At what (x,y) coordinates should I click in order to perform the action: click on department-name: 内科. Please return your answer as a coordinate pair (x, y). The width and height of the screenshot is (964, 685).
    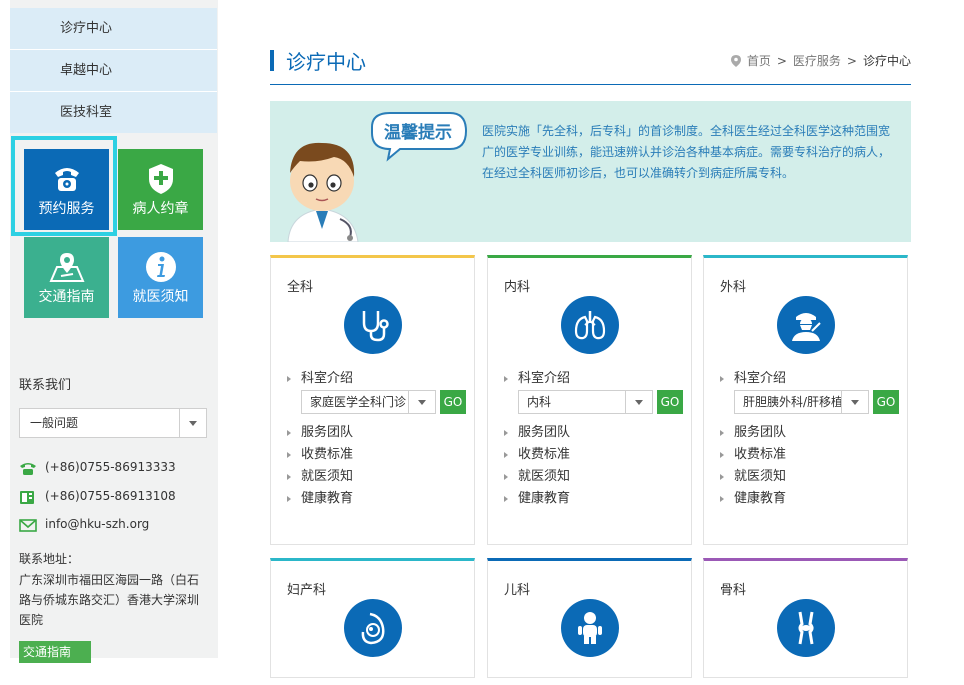
    Looking at the image, I should click on (517, 287).